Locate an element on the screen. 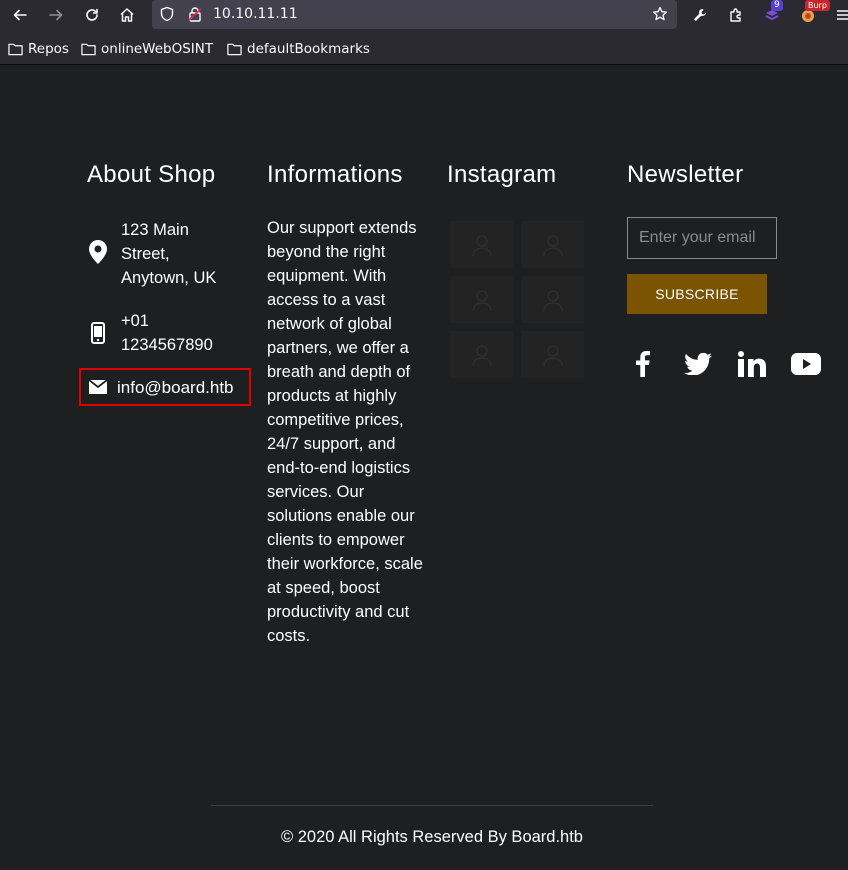  back-arrow-icon is located at coordinates (20, 15).